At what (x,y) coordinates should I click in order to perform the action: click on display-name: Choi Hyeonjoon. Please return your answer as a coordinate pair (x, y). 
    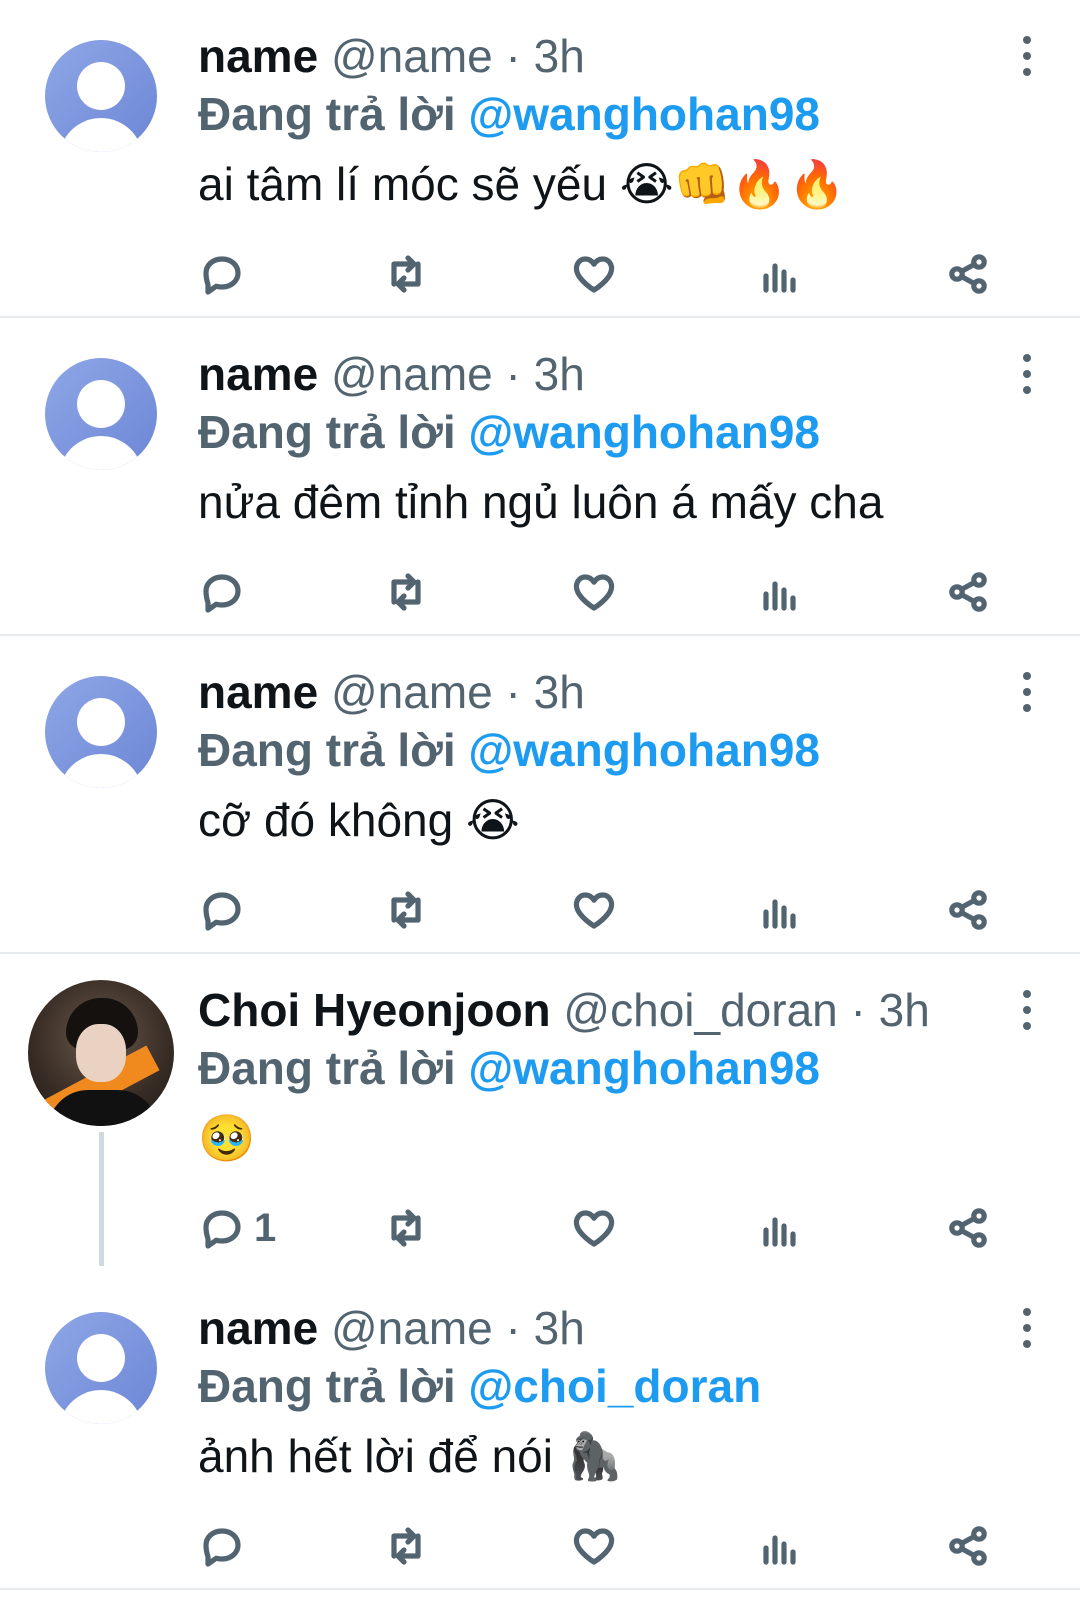
    Looking at the image, I should click on (374, 1010).